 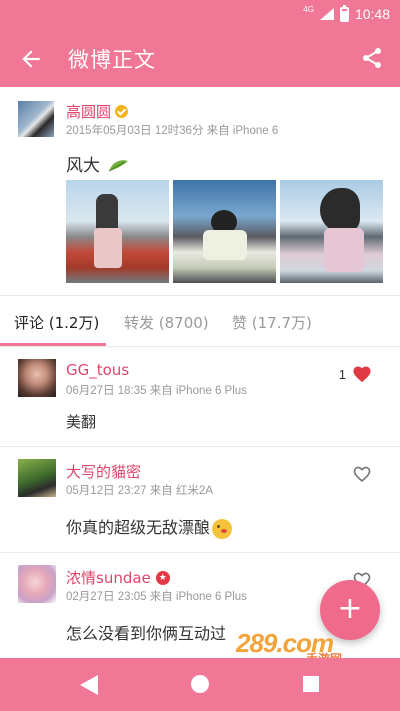 What do you see at coordinates (166, 322) in the screenshot?
I see `tab-reposts: 转发 (8700)` at bounding box center [166, 322].